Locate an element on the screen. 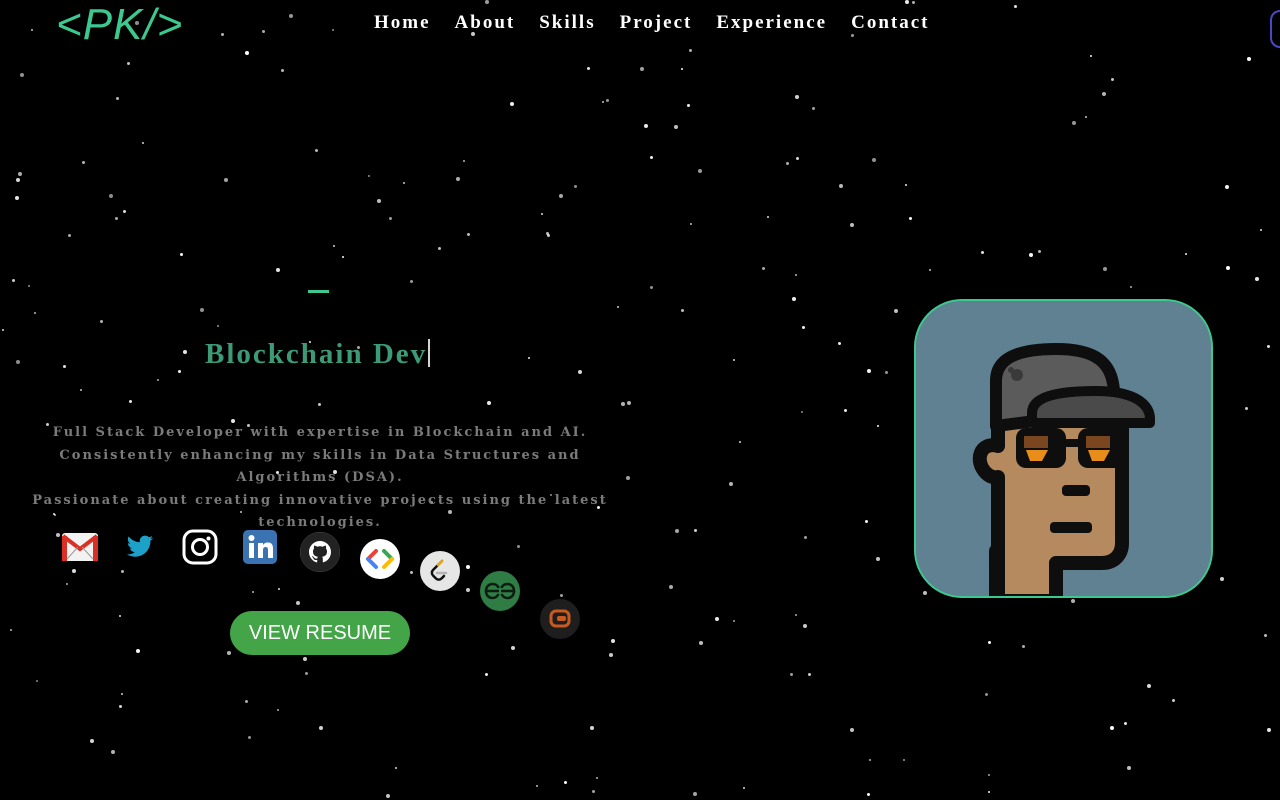  google-developers-icon is located at coordinates (380, 559).